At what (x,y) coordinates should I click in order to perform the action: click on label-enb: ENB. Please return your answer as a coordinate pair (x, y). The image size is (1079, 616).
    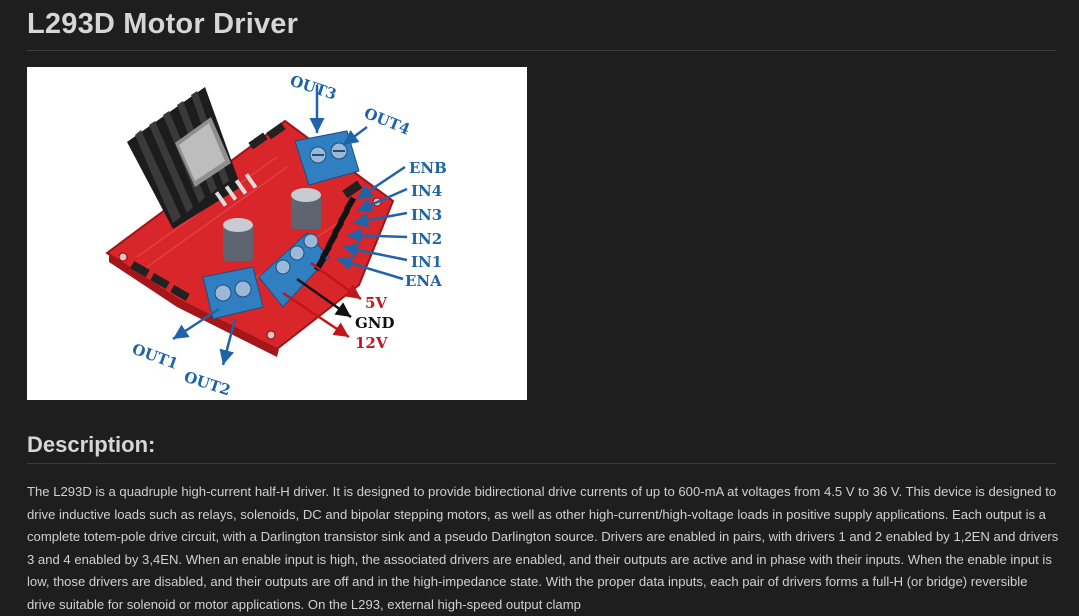
    Looking at the image, I should click on (428, 168).